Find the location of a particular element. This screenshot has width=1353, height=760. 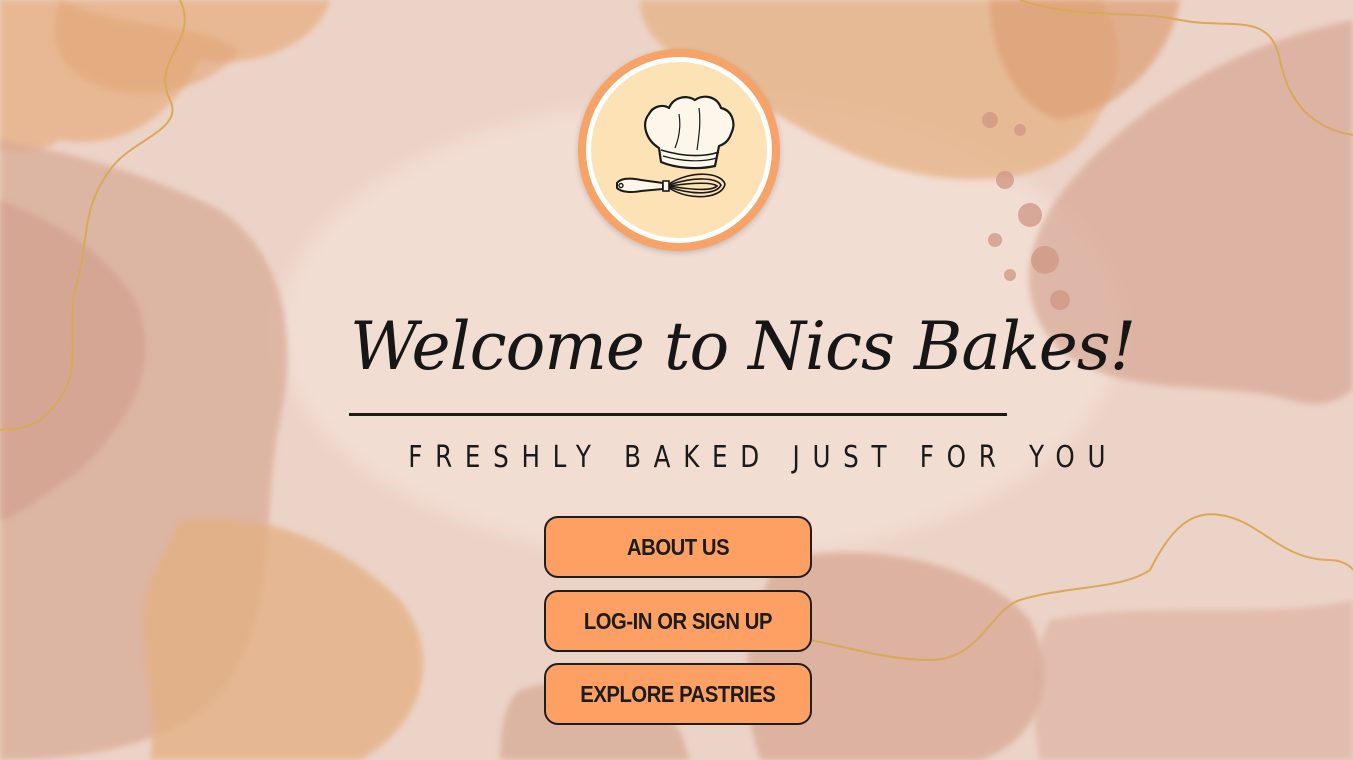

page-title: Welcome to Nics Bakes! is located at coordinates (743, 346).